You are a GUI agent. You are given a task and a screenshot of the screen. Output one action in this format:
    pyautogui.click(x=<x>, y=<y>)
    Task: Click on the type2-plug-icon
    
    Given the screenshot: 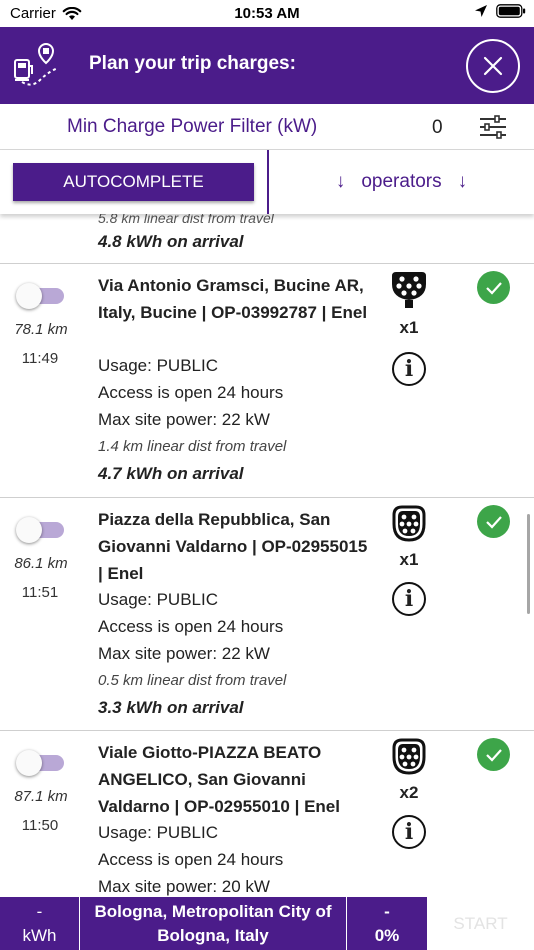 What is the action you would take?
    pyautogui.click(x=409, y=290)
    